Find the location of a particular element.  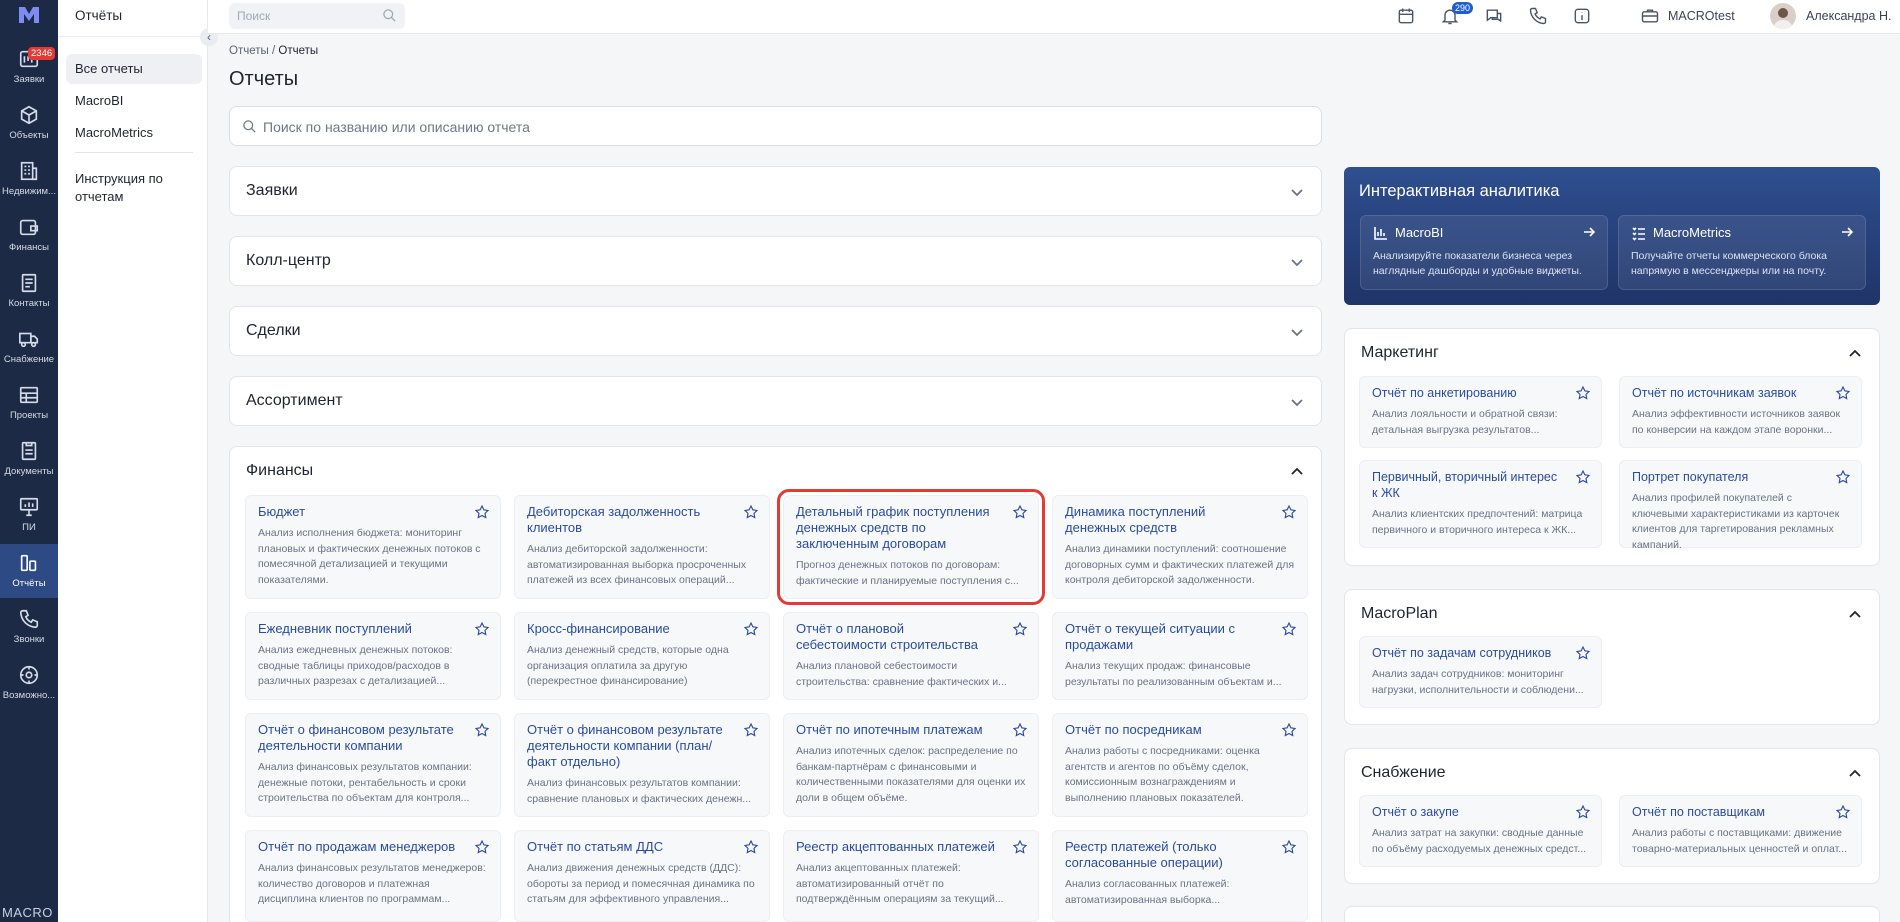

nav-finance: Финансы is located at coordinates (29, 235).